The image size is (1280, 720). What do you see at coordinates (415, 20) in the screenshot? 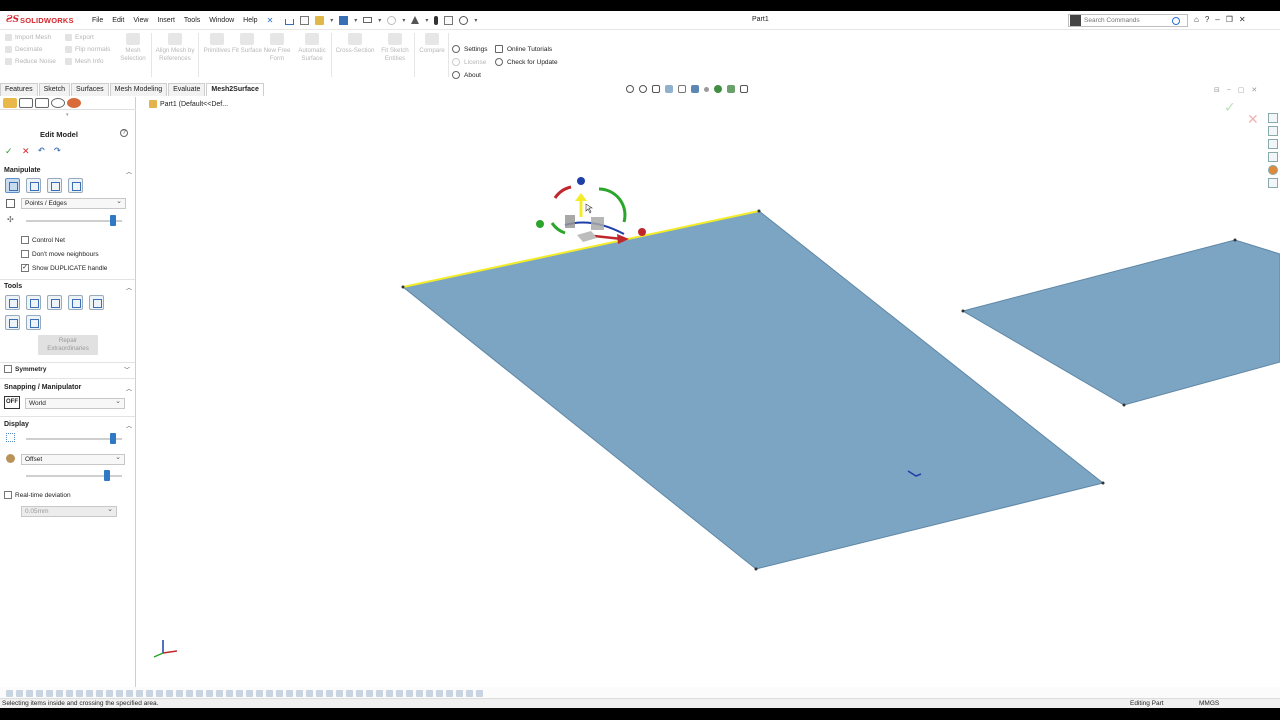
I see `select-arrow-icon` at bounding box center [415, 20].